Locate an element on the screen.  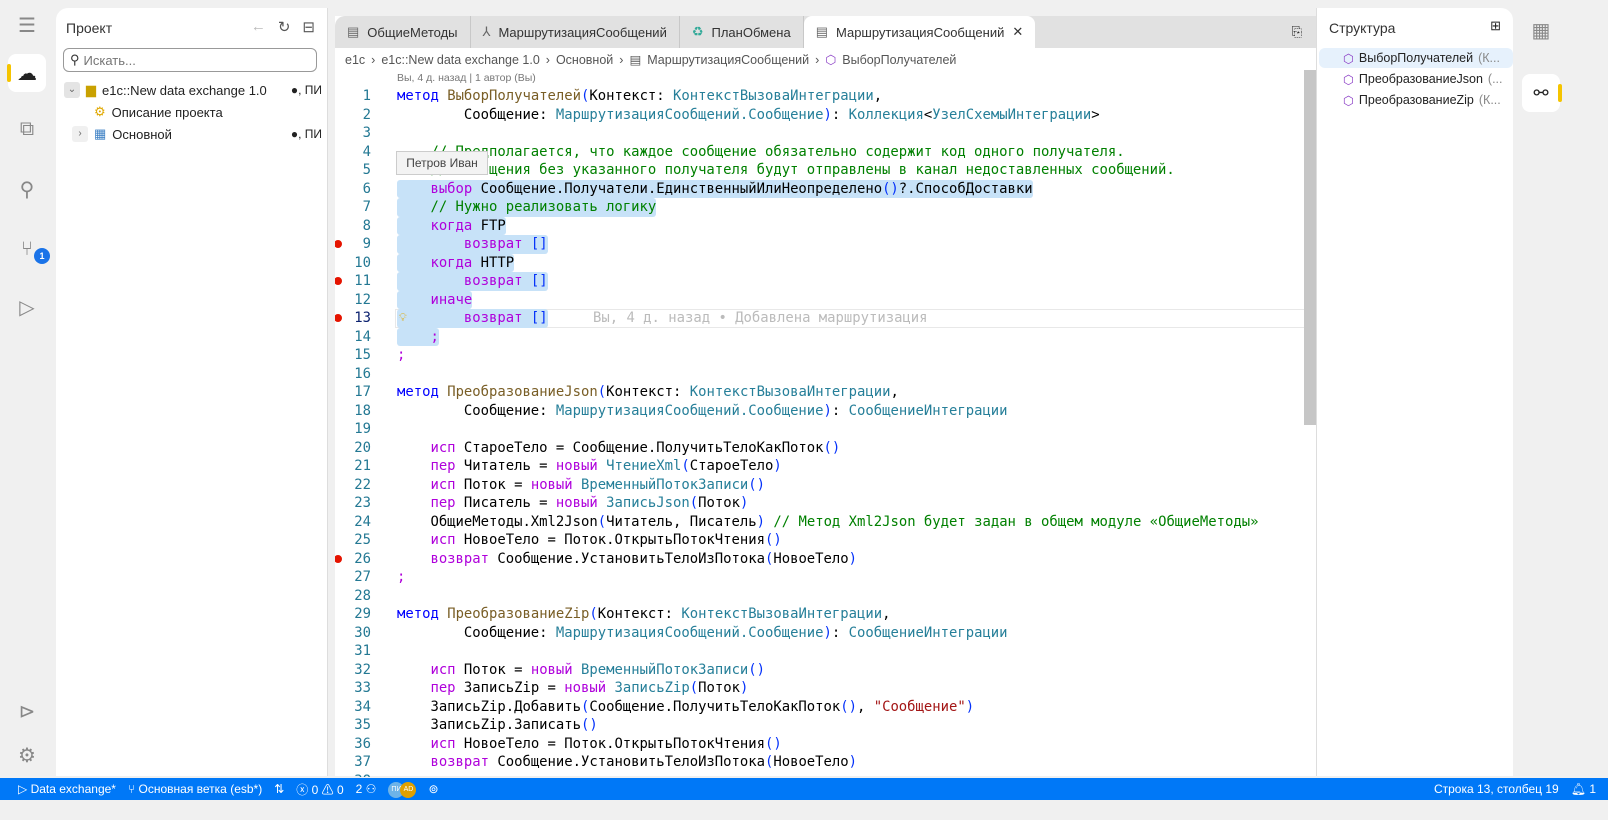
breadcrumb-item: ВыборПолучателей is located at coordinates (899, 60).